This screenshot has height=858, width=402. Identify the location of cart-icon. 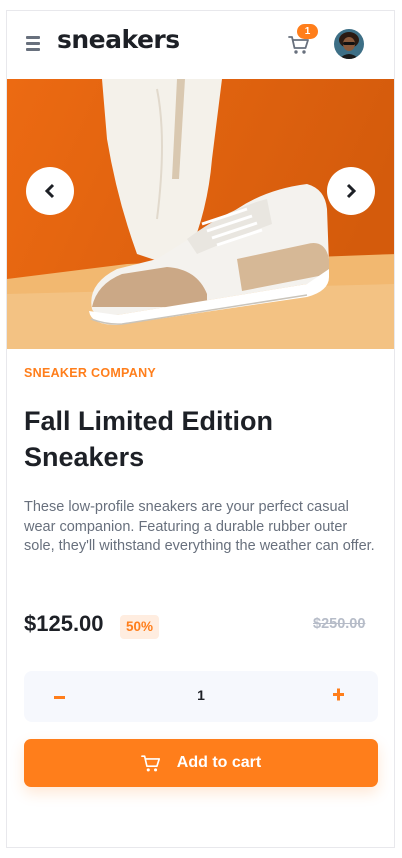
(150, 762).